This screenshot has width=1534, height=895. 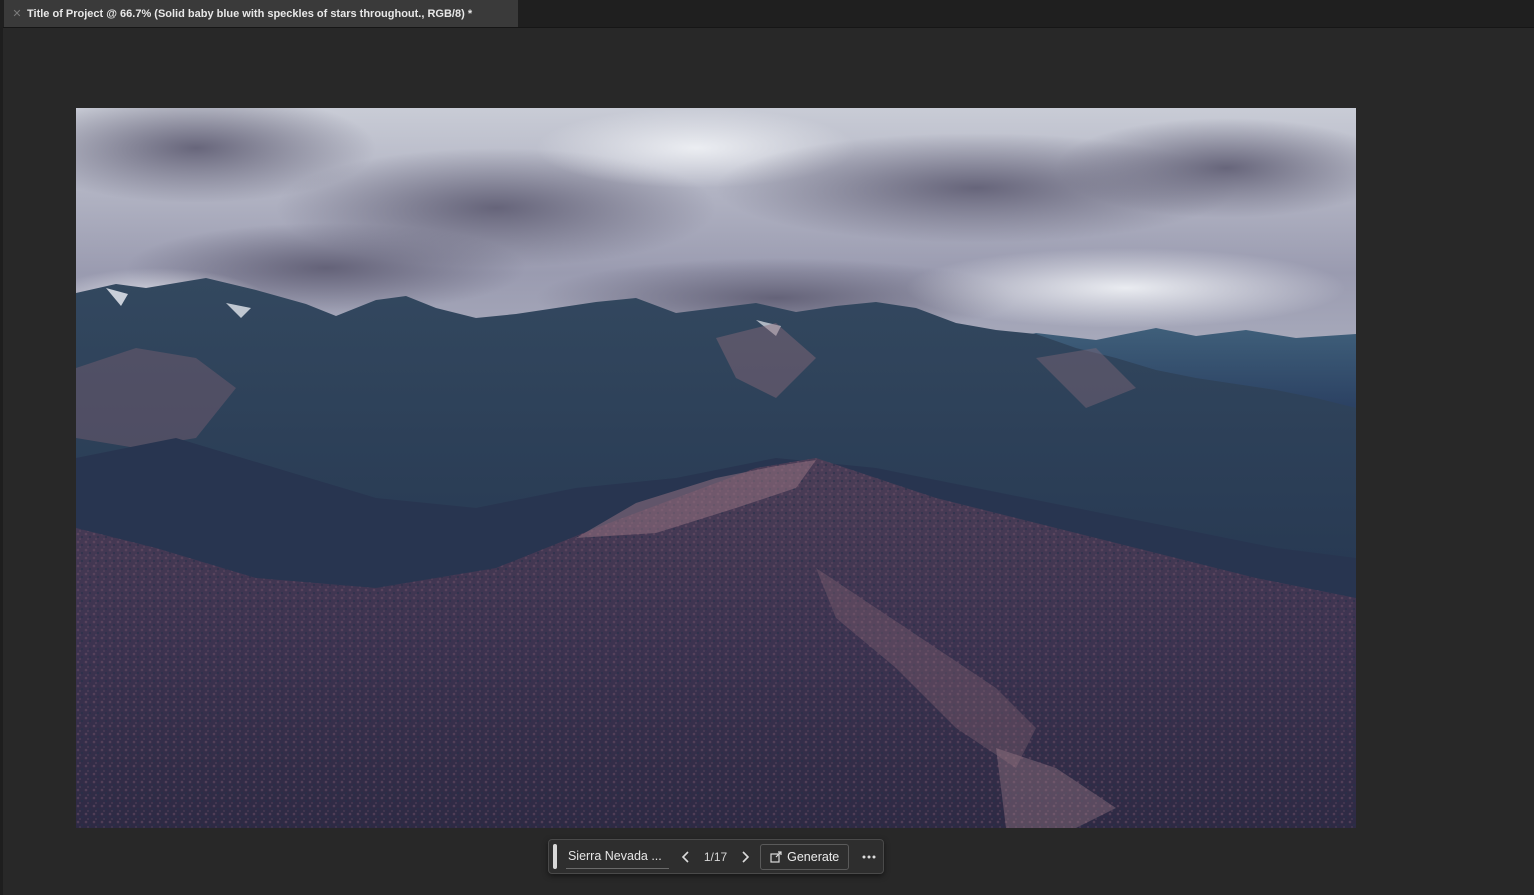 I want to click on contextual-taskbar: Sierra Nevada ... 1/17 Generate, so click(x=716, y=856).